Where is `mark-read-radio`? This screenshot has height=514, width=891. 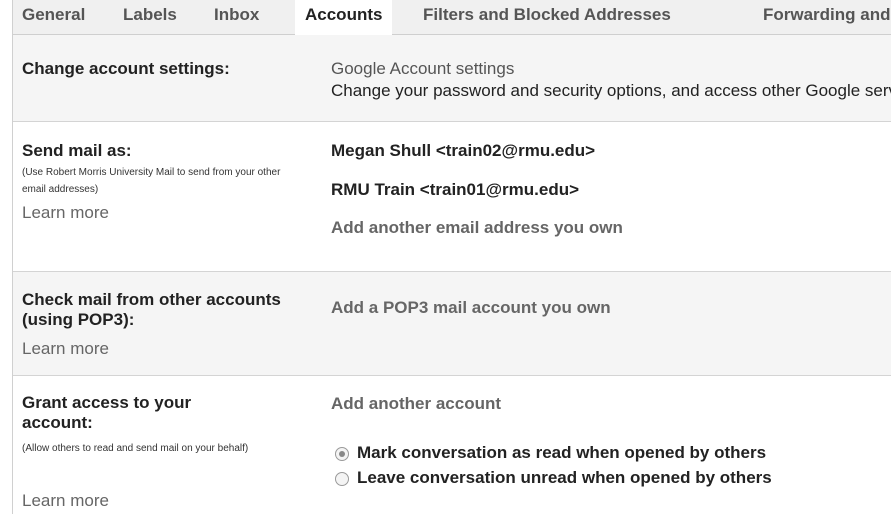 mark-read-radio is located at coordinates (342, 454).